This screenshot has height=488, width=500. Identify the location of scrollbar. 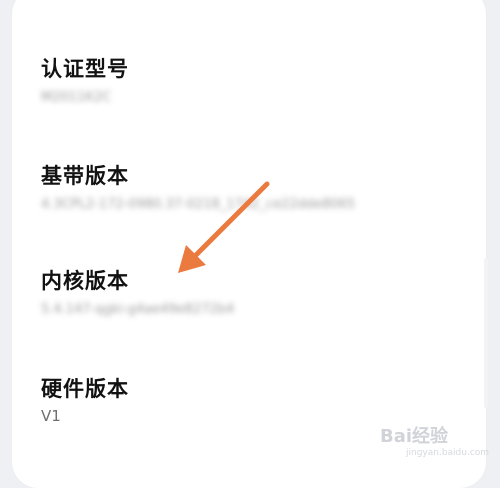
(486, 333).